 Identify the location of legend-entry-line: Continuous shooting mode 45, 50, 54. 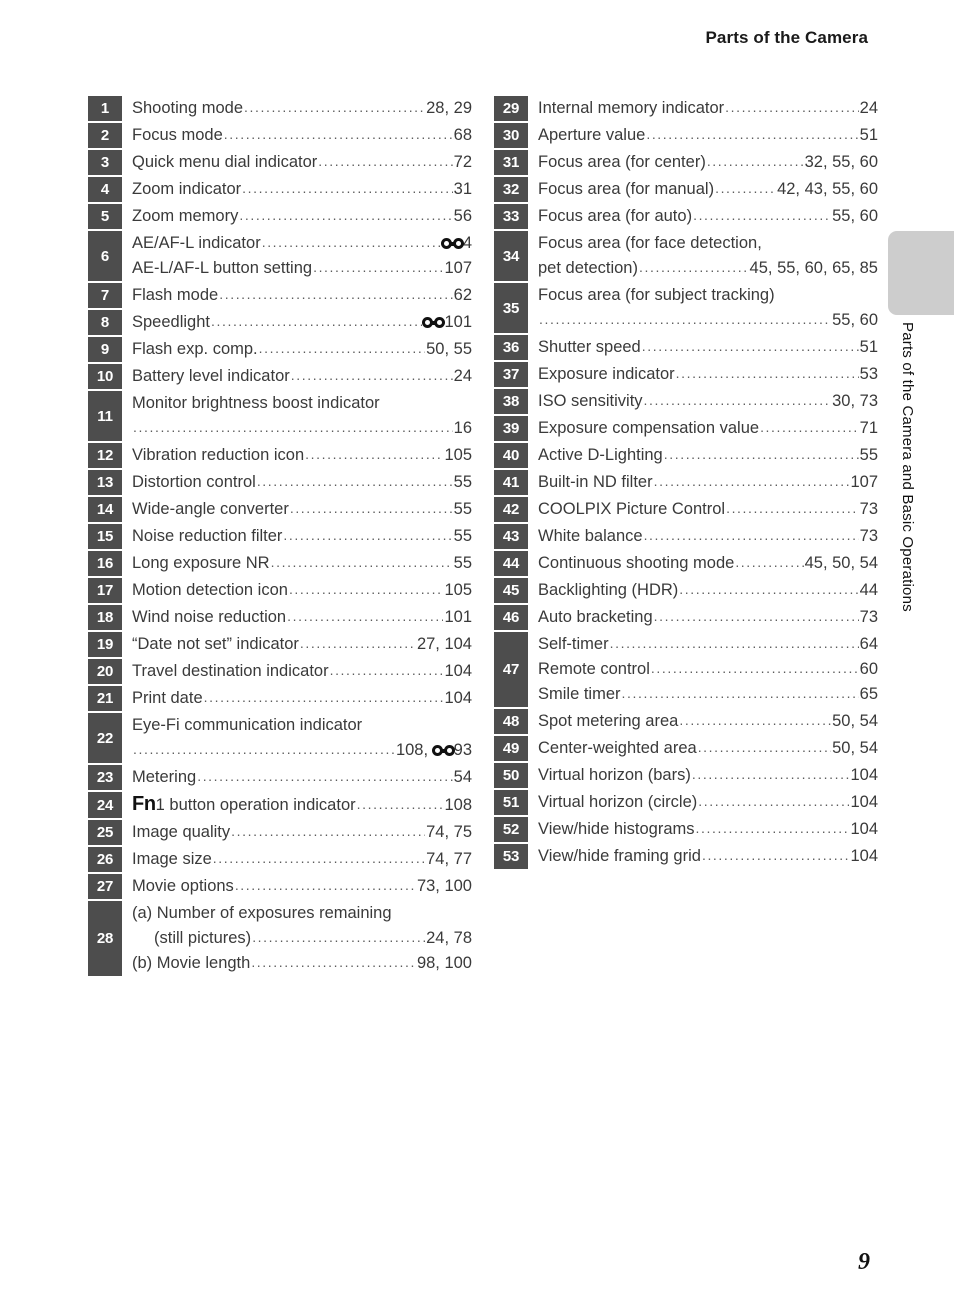
(708, 563).